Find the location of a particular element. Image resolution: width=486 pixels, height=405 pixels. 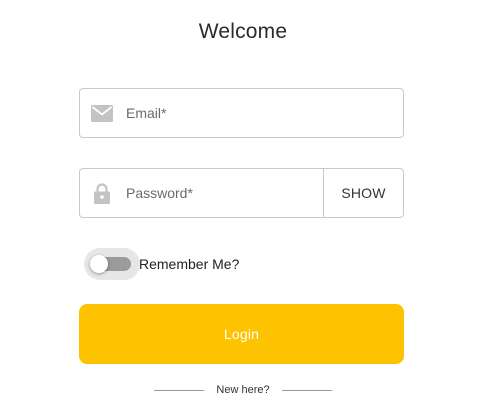

remember-me-label: Remember Me? is located at coordinates (189, 264).